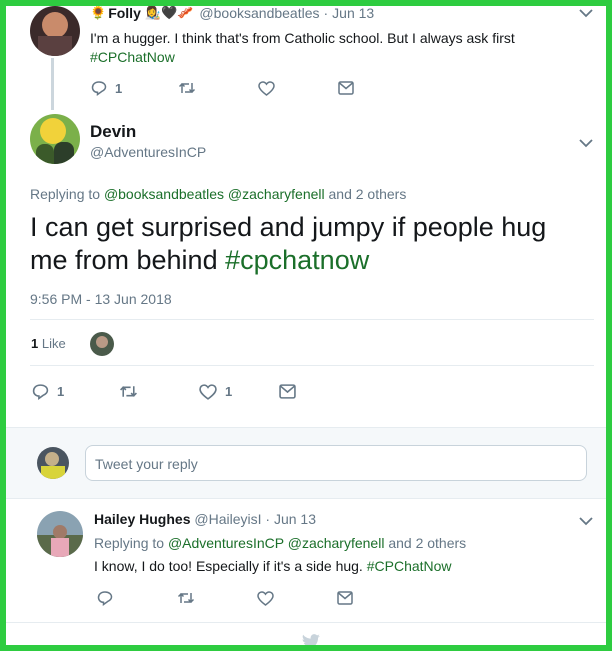 This screenshot has width=612, height=651. Describe the element at coordinates (336, 463) in the screenshot. I see `tweet-reply-input: Tweet your reply` at that location.